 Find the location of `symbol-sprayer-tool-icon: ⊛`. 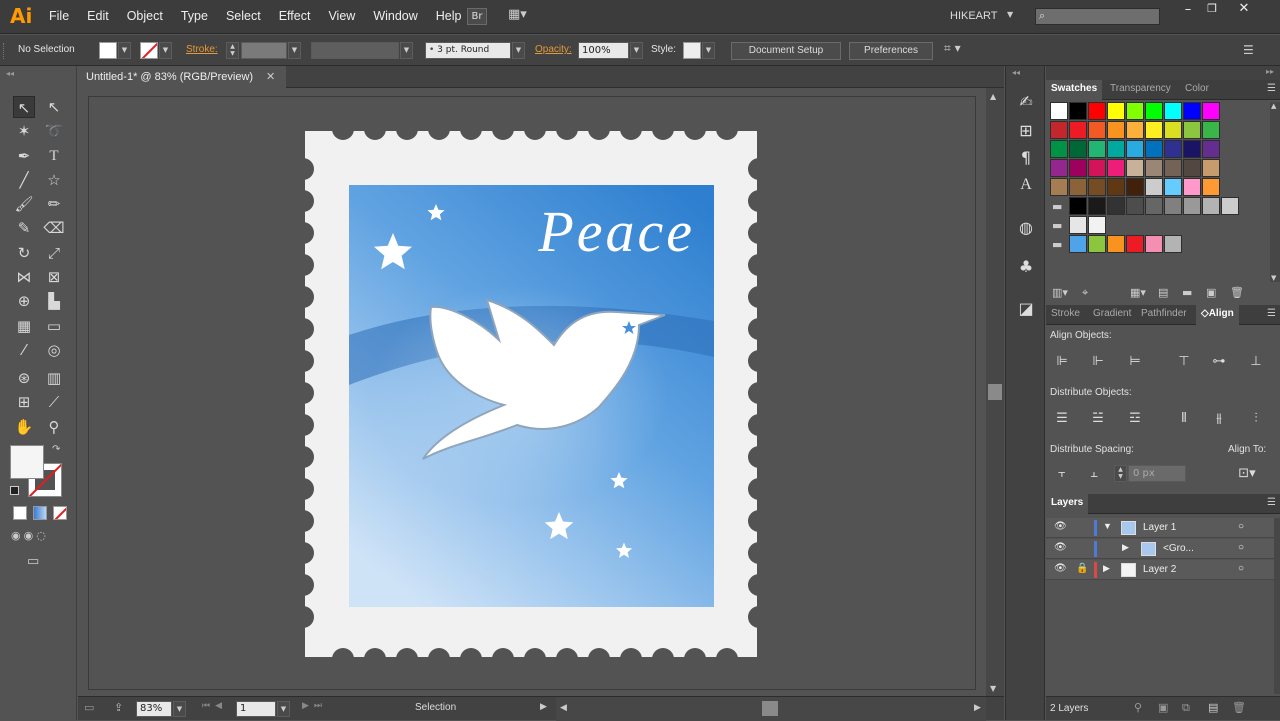

symbol-sprayer-tool-icon: ⊛ is located at coordinates (24, 378).